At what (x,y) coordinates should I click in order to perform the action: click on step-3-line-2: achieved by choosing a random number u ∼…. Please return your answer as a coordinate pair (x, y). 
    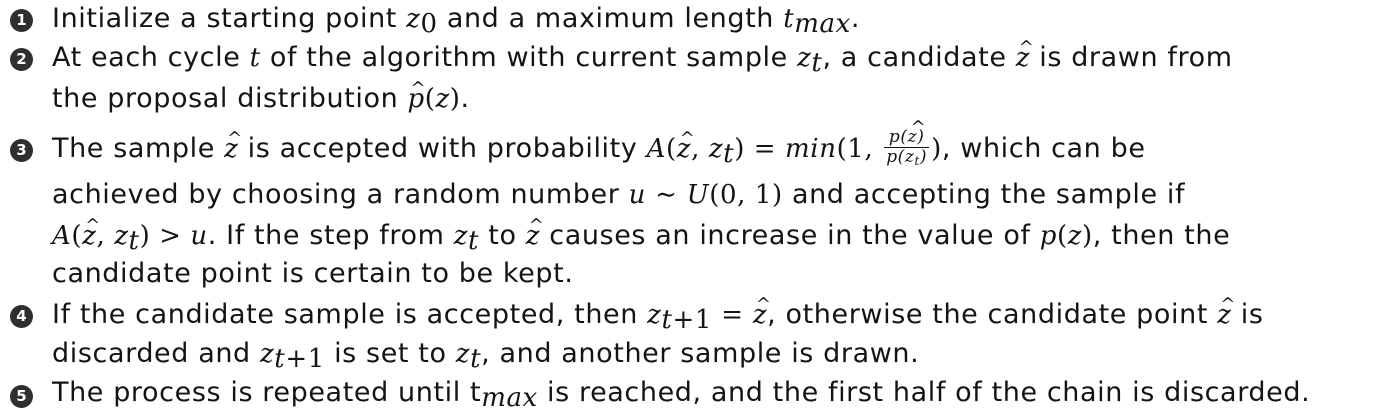
    Looking at the image, I should click on (619, 194).